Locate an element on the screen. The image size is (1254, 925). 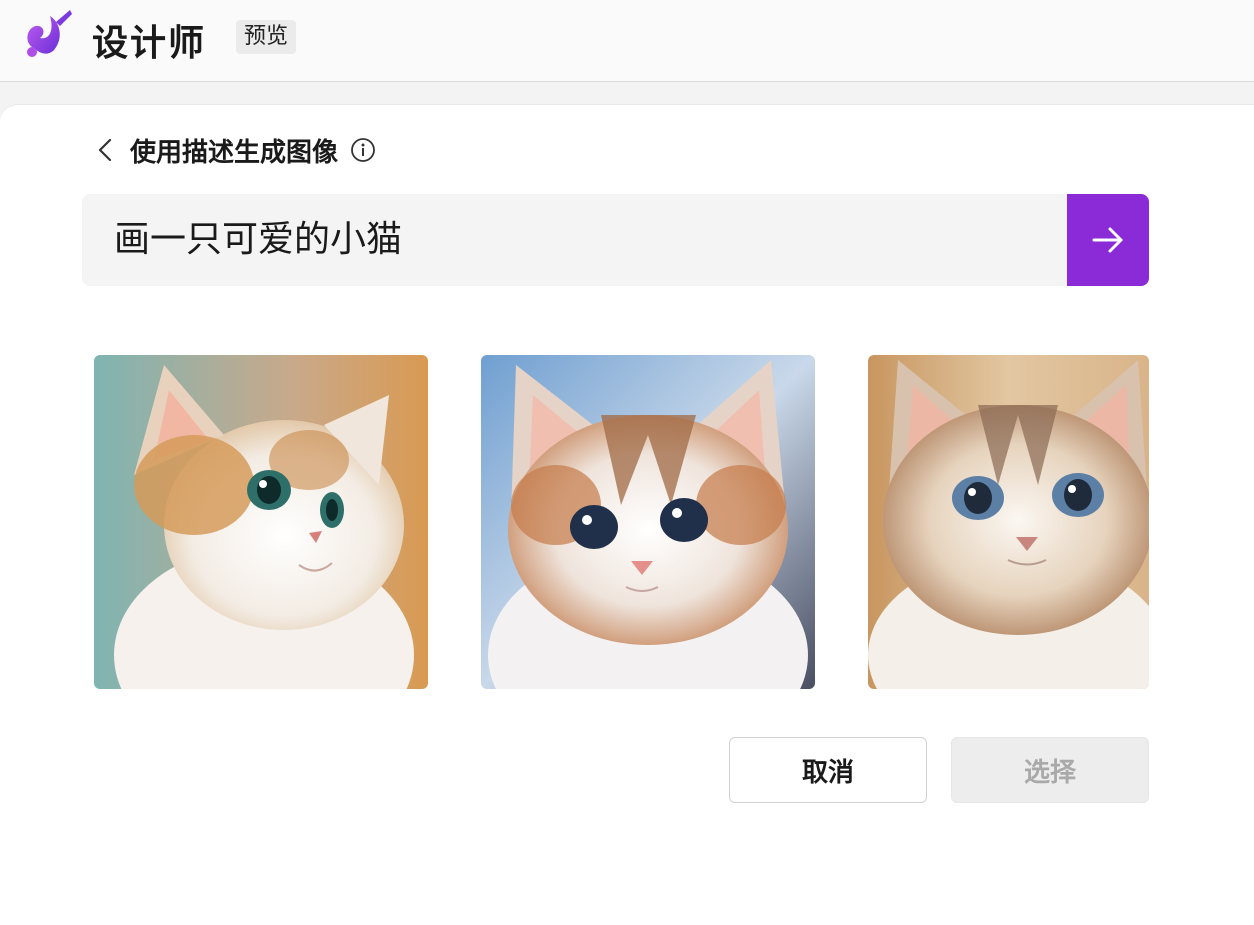
chevron-left-icon is located at coordinates (105, 150).